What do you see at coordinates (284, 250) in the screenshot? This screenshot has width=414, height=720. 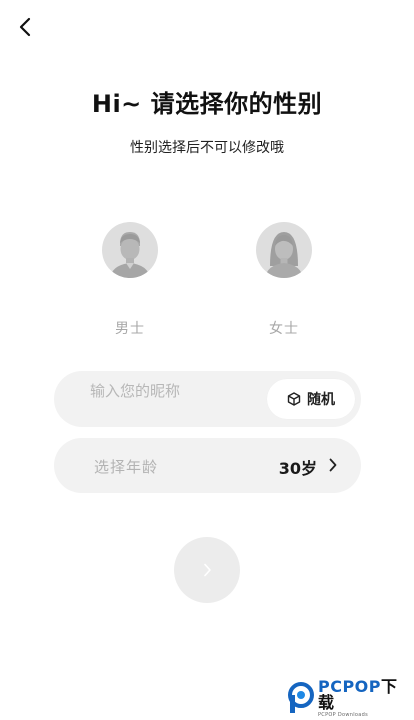 I see `female-avatar-icon` at bounding box center [284, 250].